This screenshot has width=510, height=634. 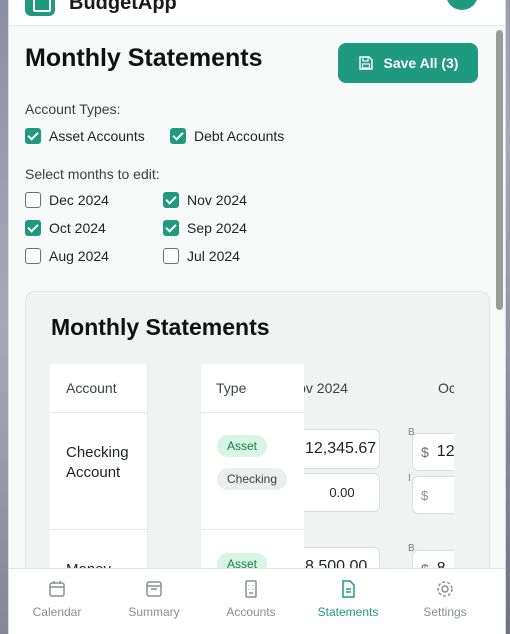 What do you see at coordinates (92, 174) in the screenshot?
I see `months-label: Select months to edit:` at bounding box center [92, 174].